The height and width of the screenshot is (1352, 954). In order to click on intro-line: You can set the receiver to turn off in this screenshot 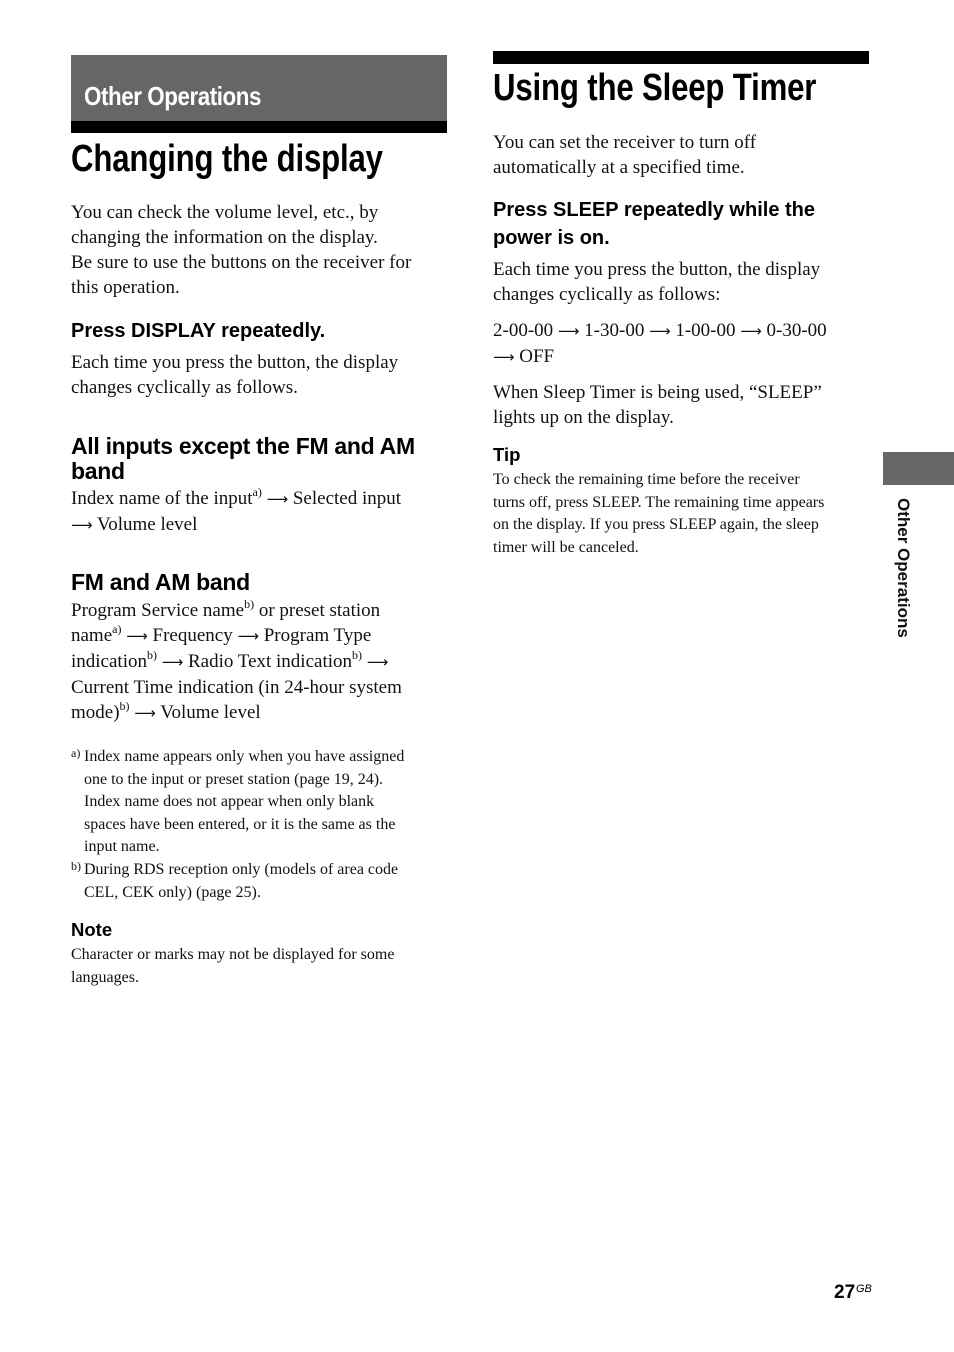, I will do `click(625, 142)`.